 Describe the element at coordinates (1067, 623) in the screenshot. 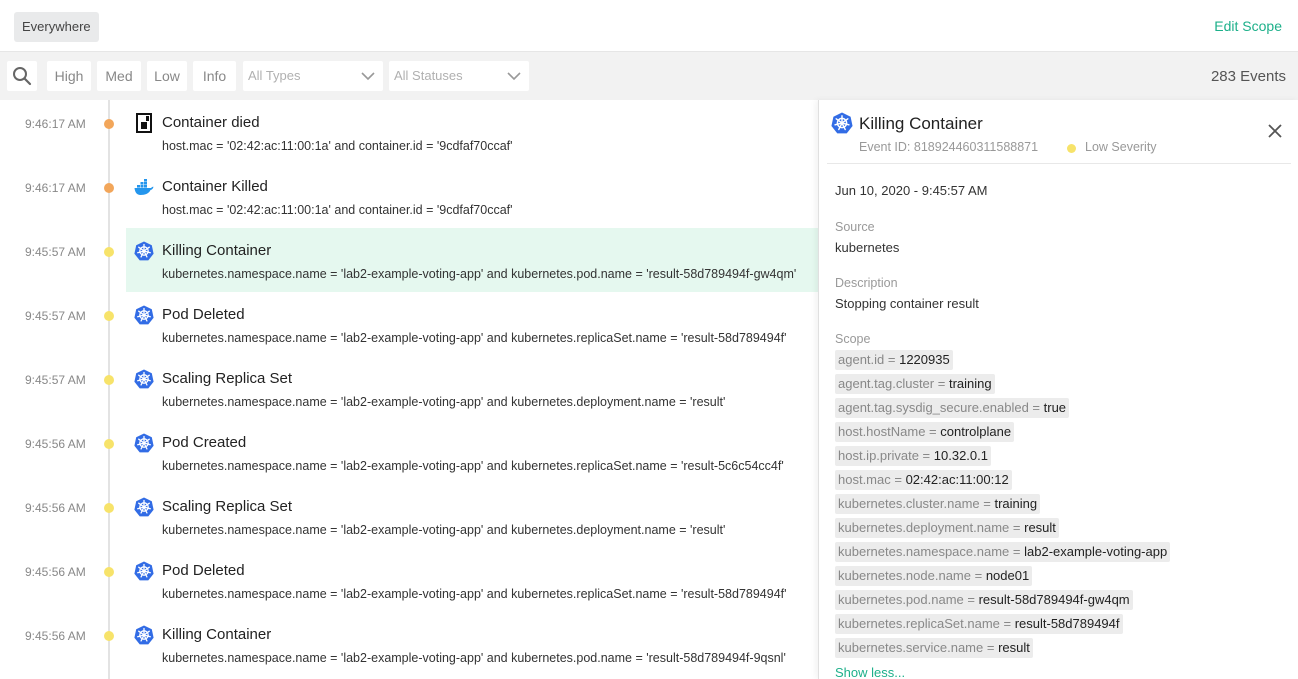

I see `scope-value: result-58d789494f` at that location.